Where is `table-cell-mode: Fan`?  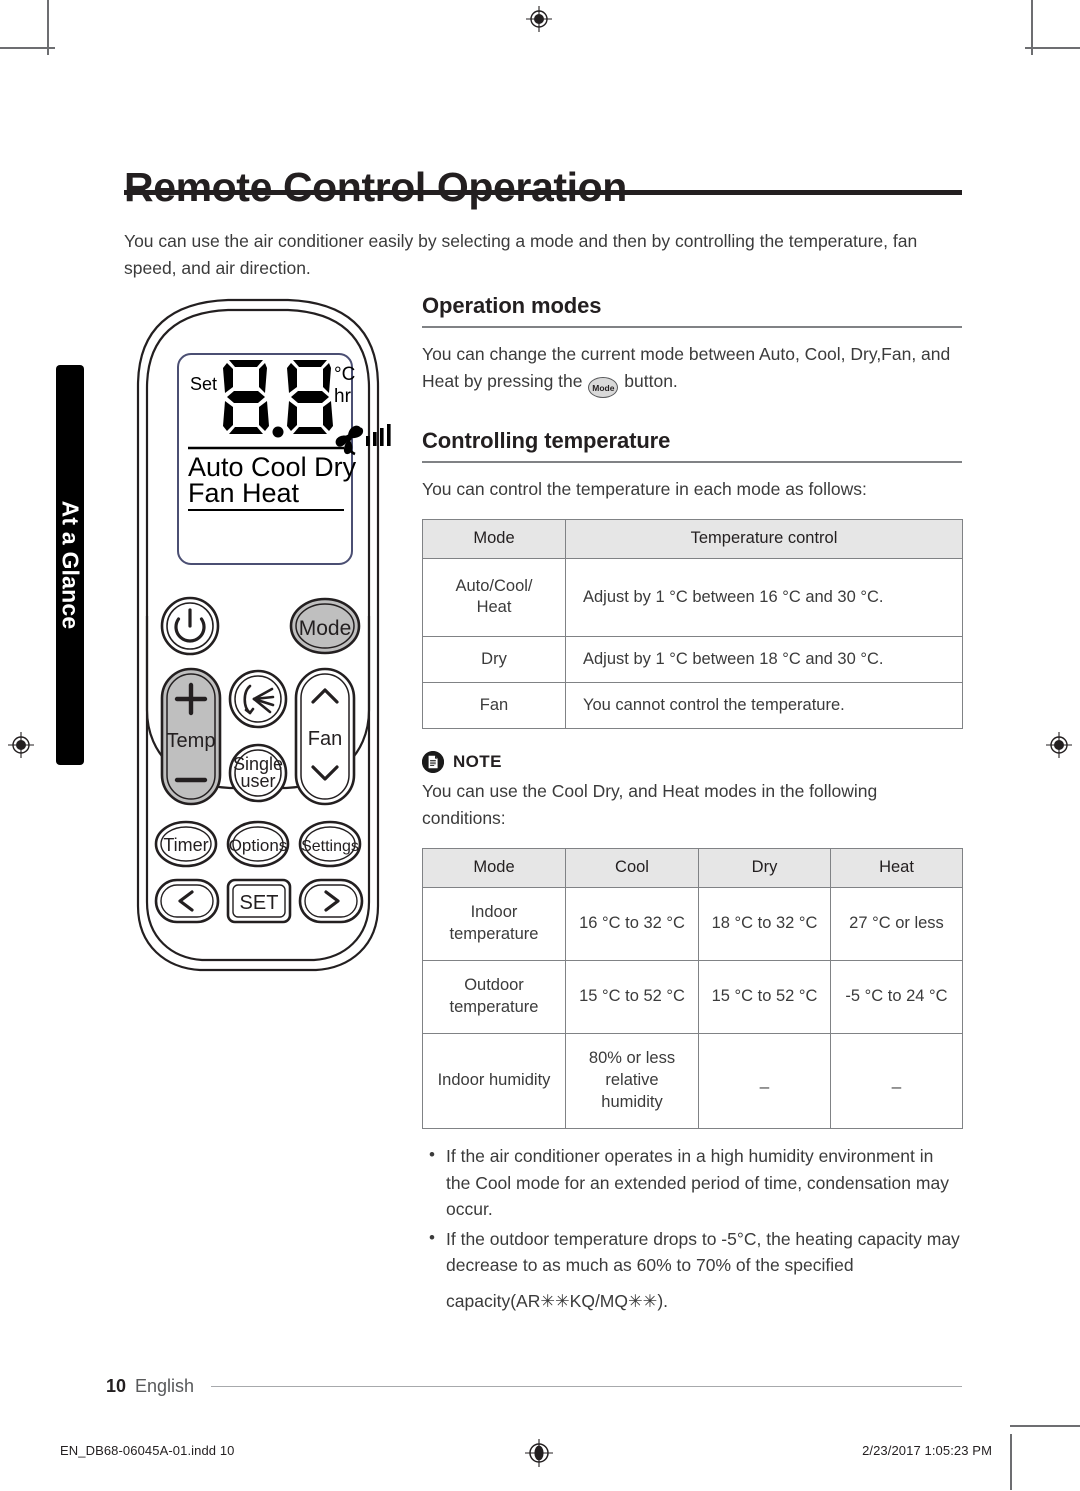
table-cell-mode: Fan is located at coordinates (494, 705).